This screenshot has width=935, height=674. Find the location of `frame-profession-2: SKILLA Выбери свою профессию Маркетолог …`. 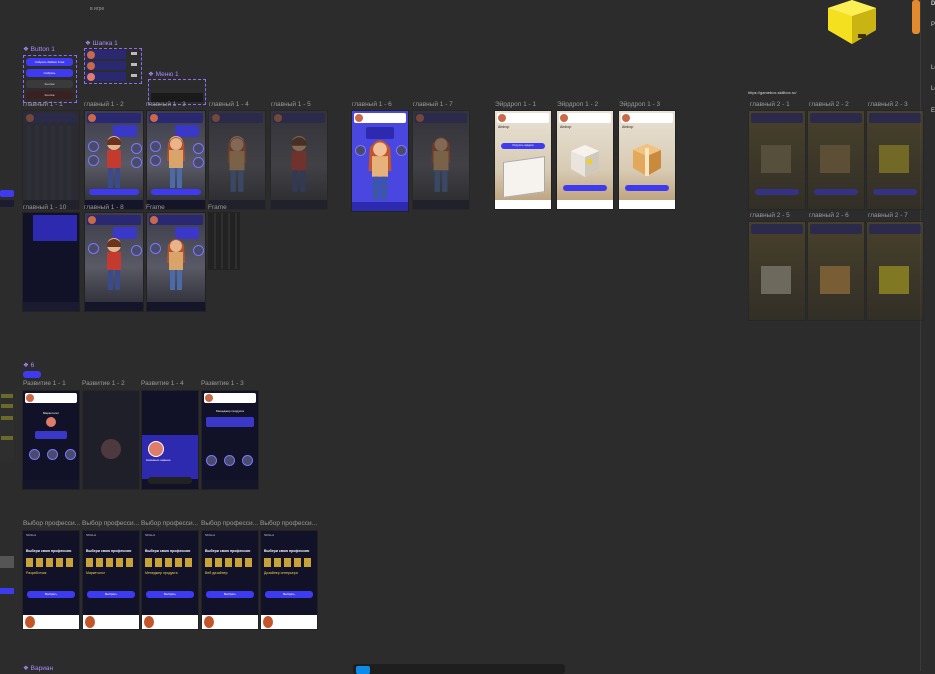

frame-profession-2: SKILLA Выбери свою профессию Маркетолог … is located at coordinates (111, 580).